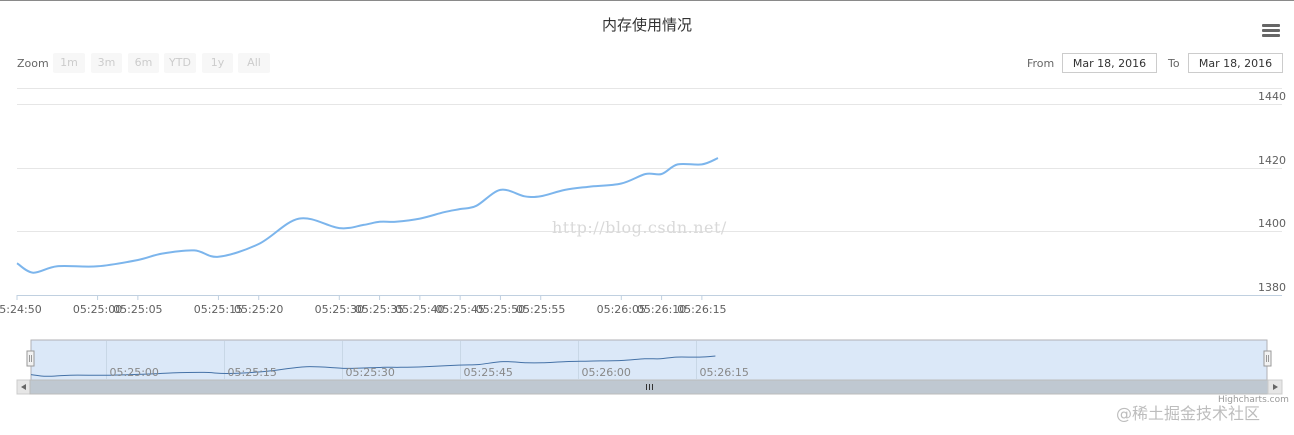 The image size is (1294, 435). What do you see at coordinates (1272, 160) in the screenshot?
I see `y-tick-label: 1420` at bounding box center [1272, 160].